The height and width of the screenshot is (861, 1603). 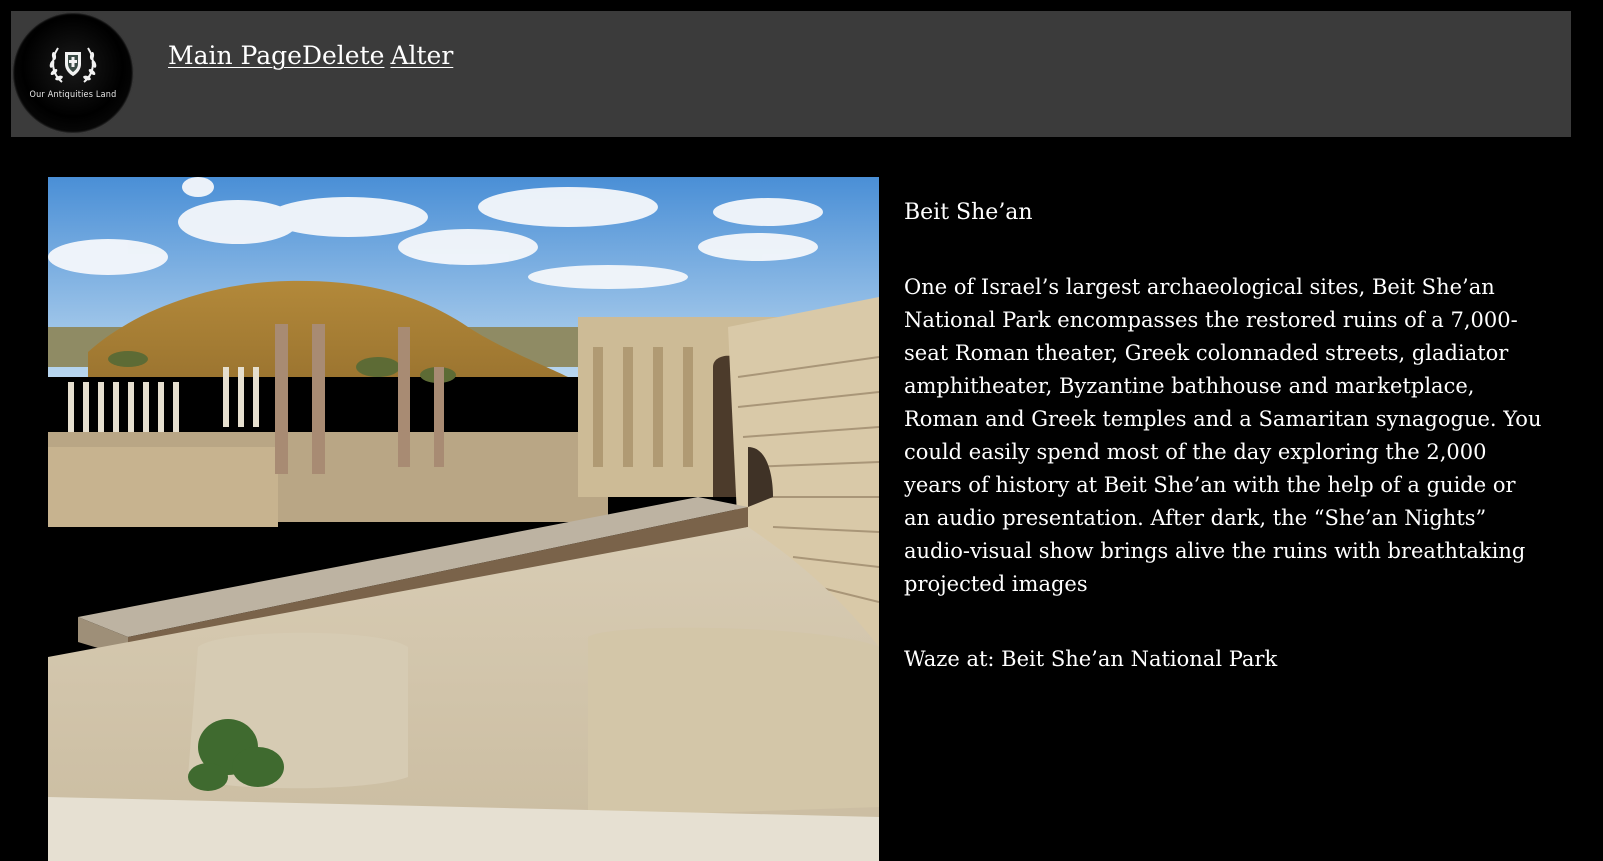 I want to click on logo-text: Our Antiquities Land, so click(x=73, y=95).